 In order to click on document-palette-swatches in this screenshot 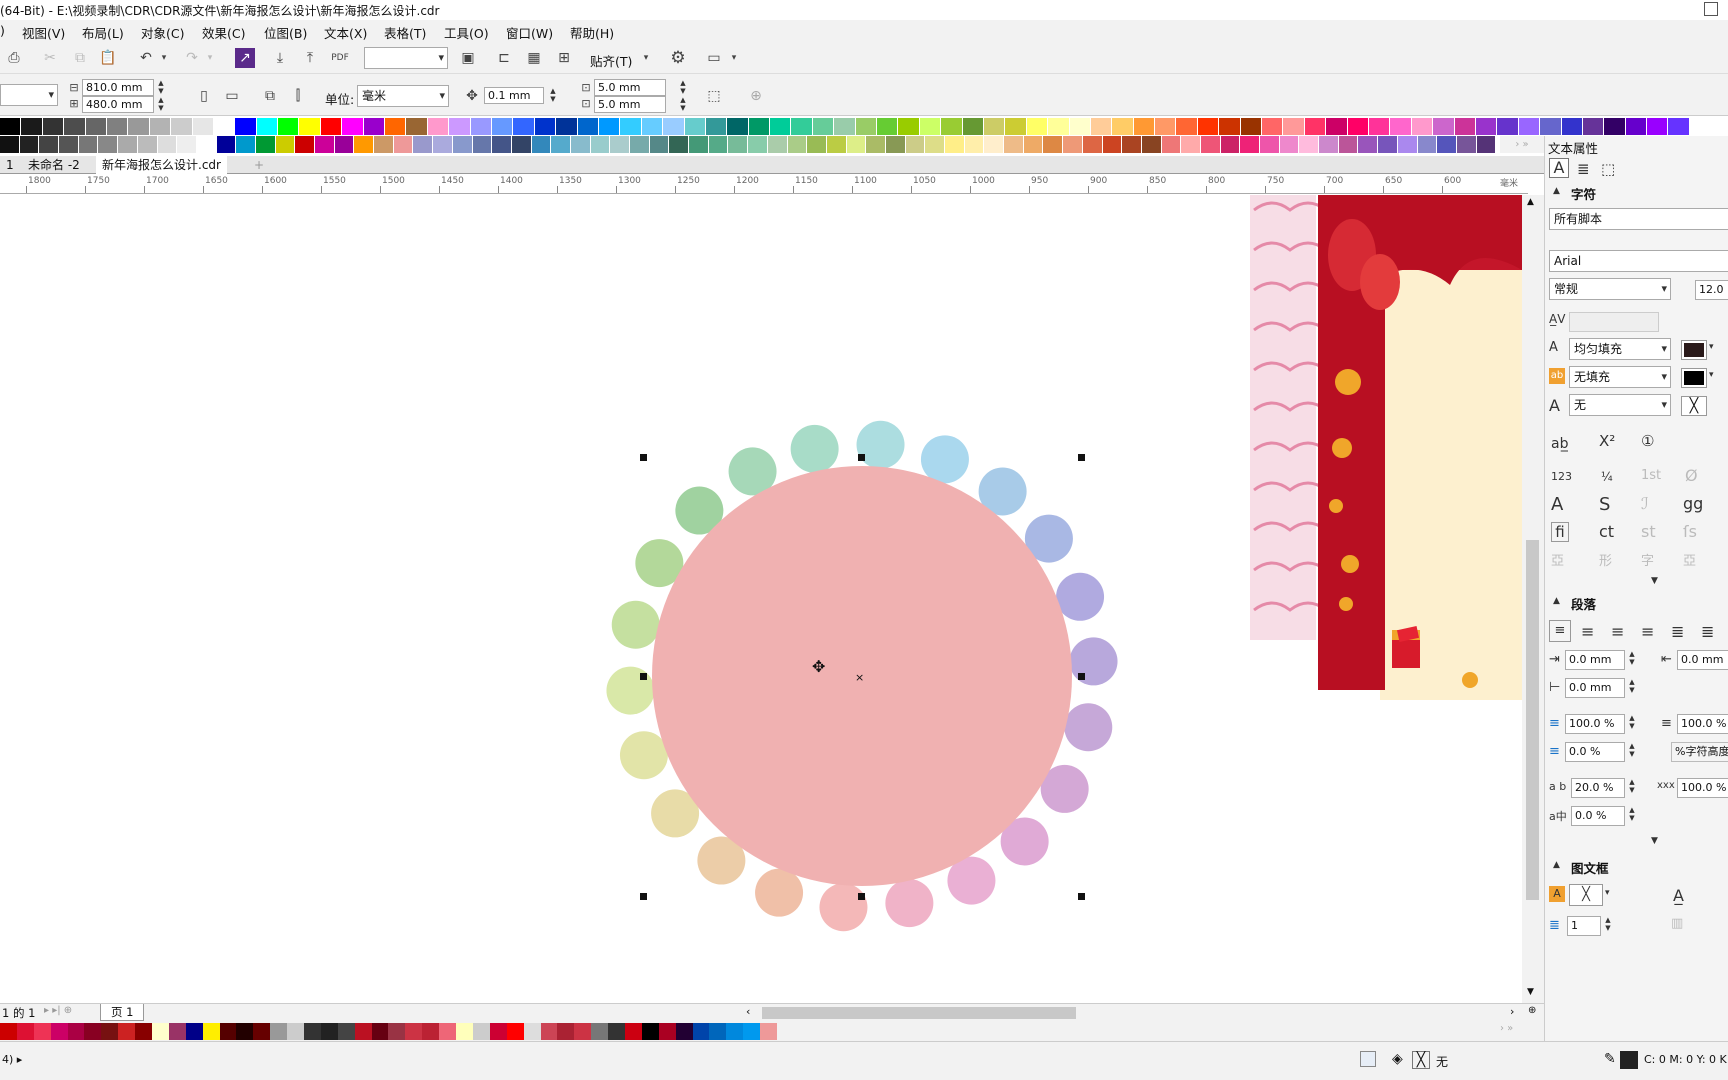, I will do `click(388, 1031)`.